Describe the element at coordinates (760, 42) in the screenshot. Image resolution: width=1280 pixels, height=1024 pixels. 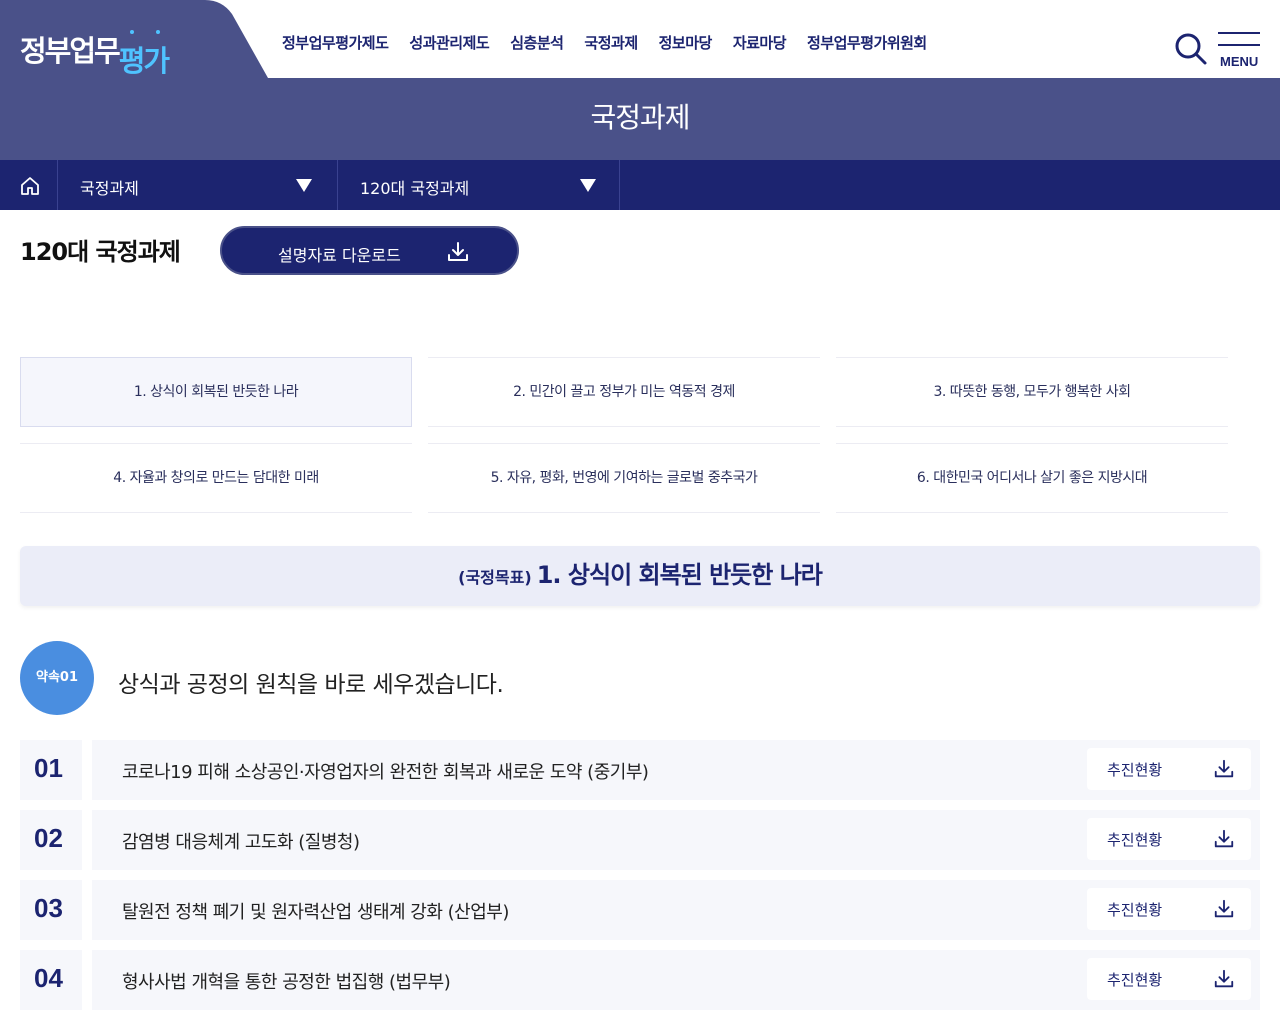
I see `nav-item-resources: 자료마당` at that location.